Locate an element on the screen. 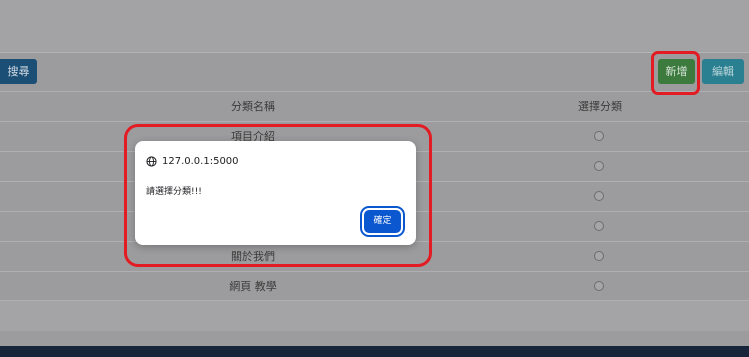 The image size is (749, 357). header-select-category: 選擇分類 is located at coordinates (600, 106).